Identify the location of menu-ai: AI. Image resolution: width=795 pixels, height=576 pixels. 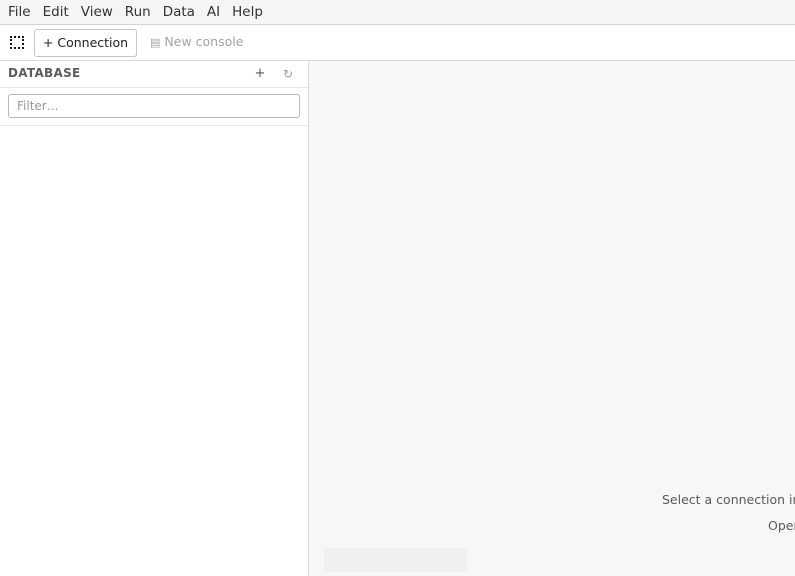
(213, 12).